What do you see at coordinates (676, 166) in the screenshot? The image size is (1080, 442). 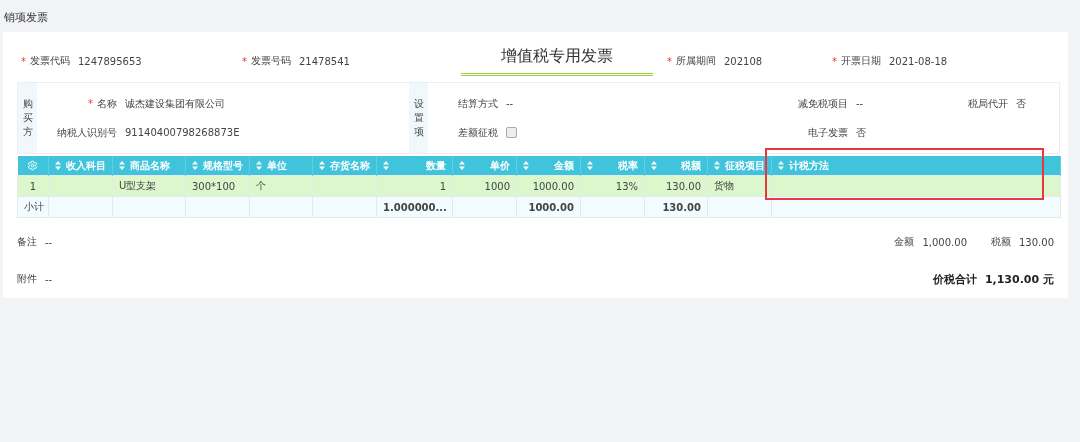 I see `column-header: 税额` at bounding box center [676, 166].